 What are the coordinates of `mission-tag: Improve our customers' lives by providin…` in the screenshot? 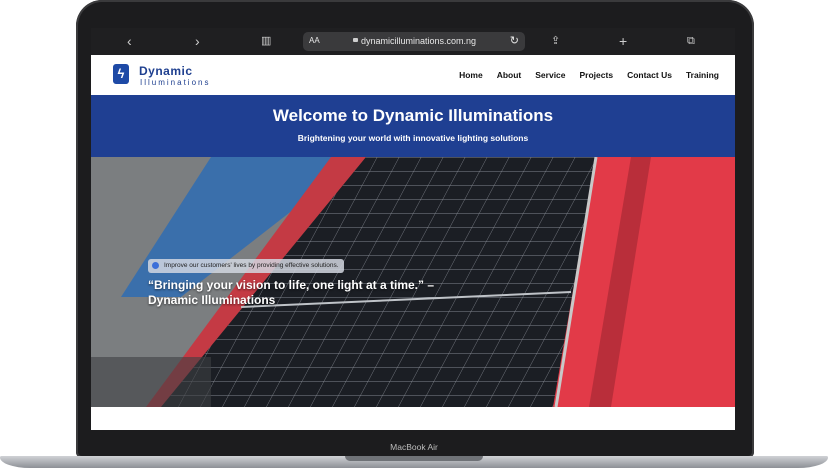 It's located at (246, 266).